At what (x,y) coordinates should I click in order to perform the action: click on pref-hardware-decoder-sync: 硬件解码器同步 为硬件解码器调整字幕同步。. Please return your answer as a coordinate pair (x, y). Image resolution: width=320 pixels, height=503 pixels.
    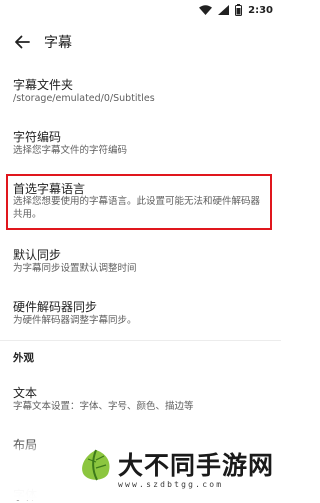
    Looking at the image, I should click on (140, 313).